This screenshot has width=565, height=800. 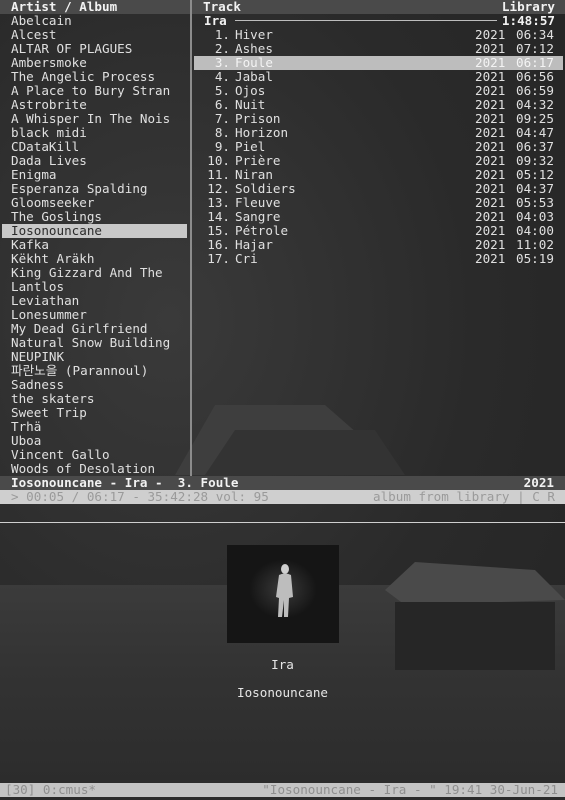 I want to click on track-row: 2. Ashes 2021 07:12, so click(x=378, y=49).